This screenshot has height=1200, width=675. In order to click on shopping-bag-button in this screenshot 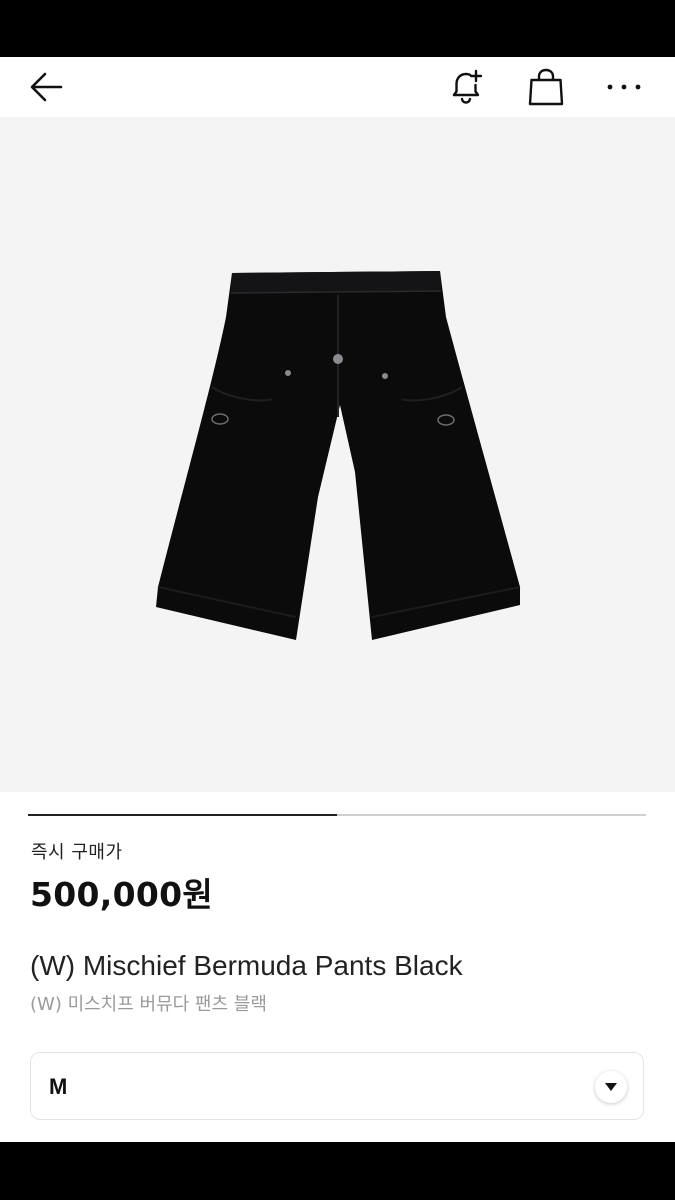, I will do `click(546, 87)`.